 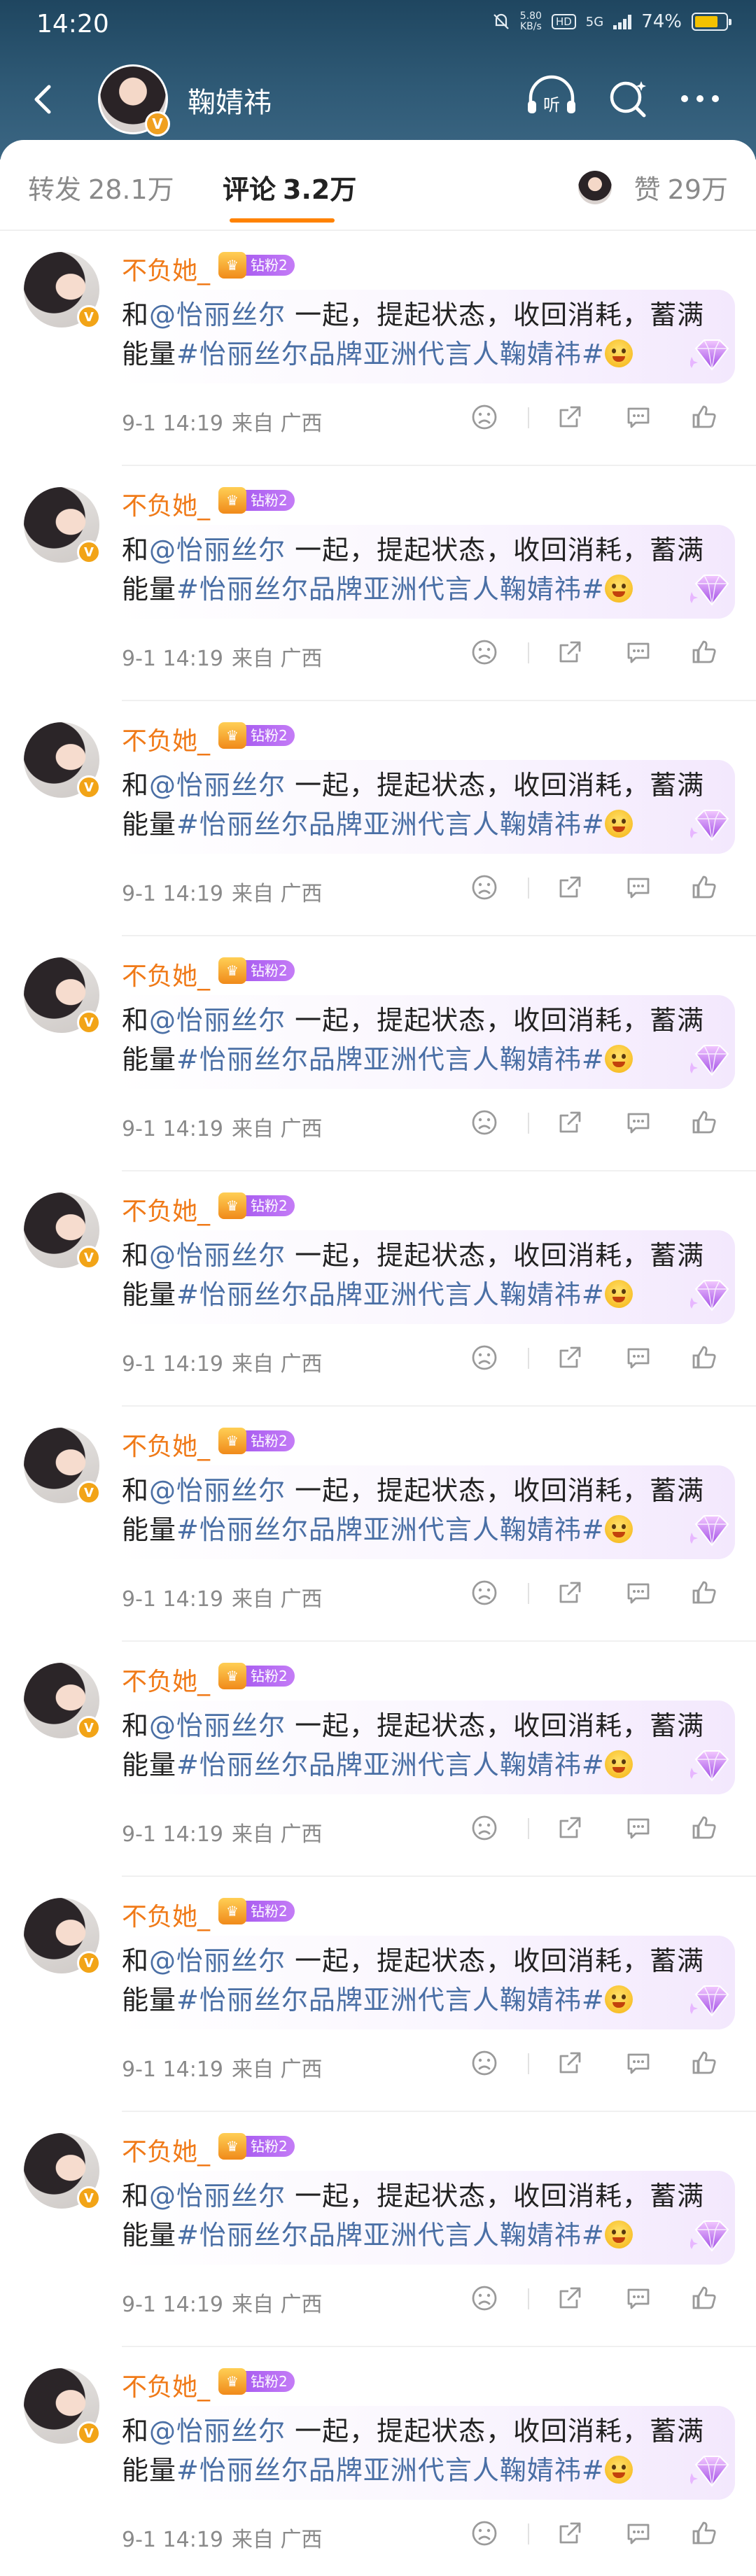 I want to click on tab-comments: 评论 3.2万, so click(x=289, y=187).